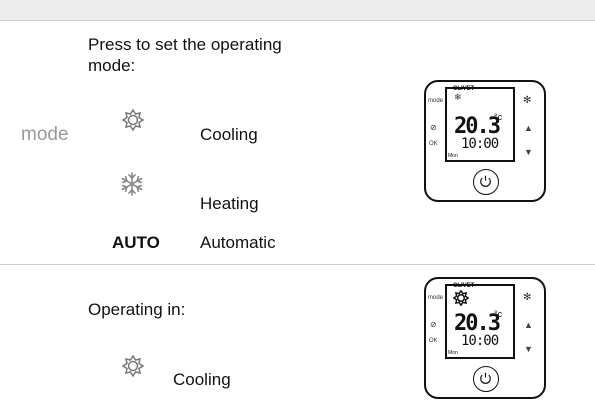 Image resolution: width=595 pixels, height=408 pixels. Describe the element at coordinates (136, 242) in the screenshot. I see `auto-key-label: AUTO` at that location.